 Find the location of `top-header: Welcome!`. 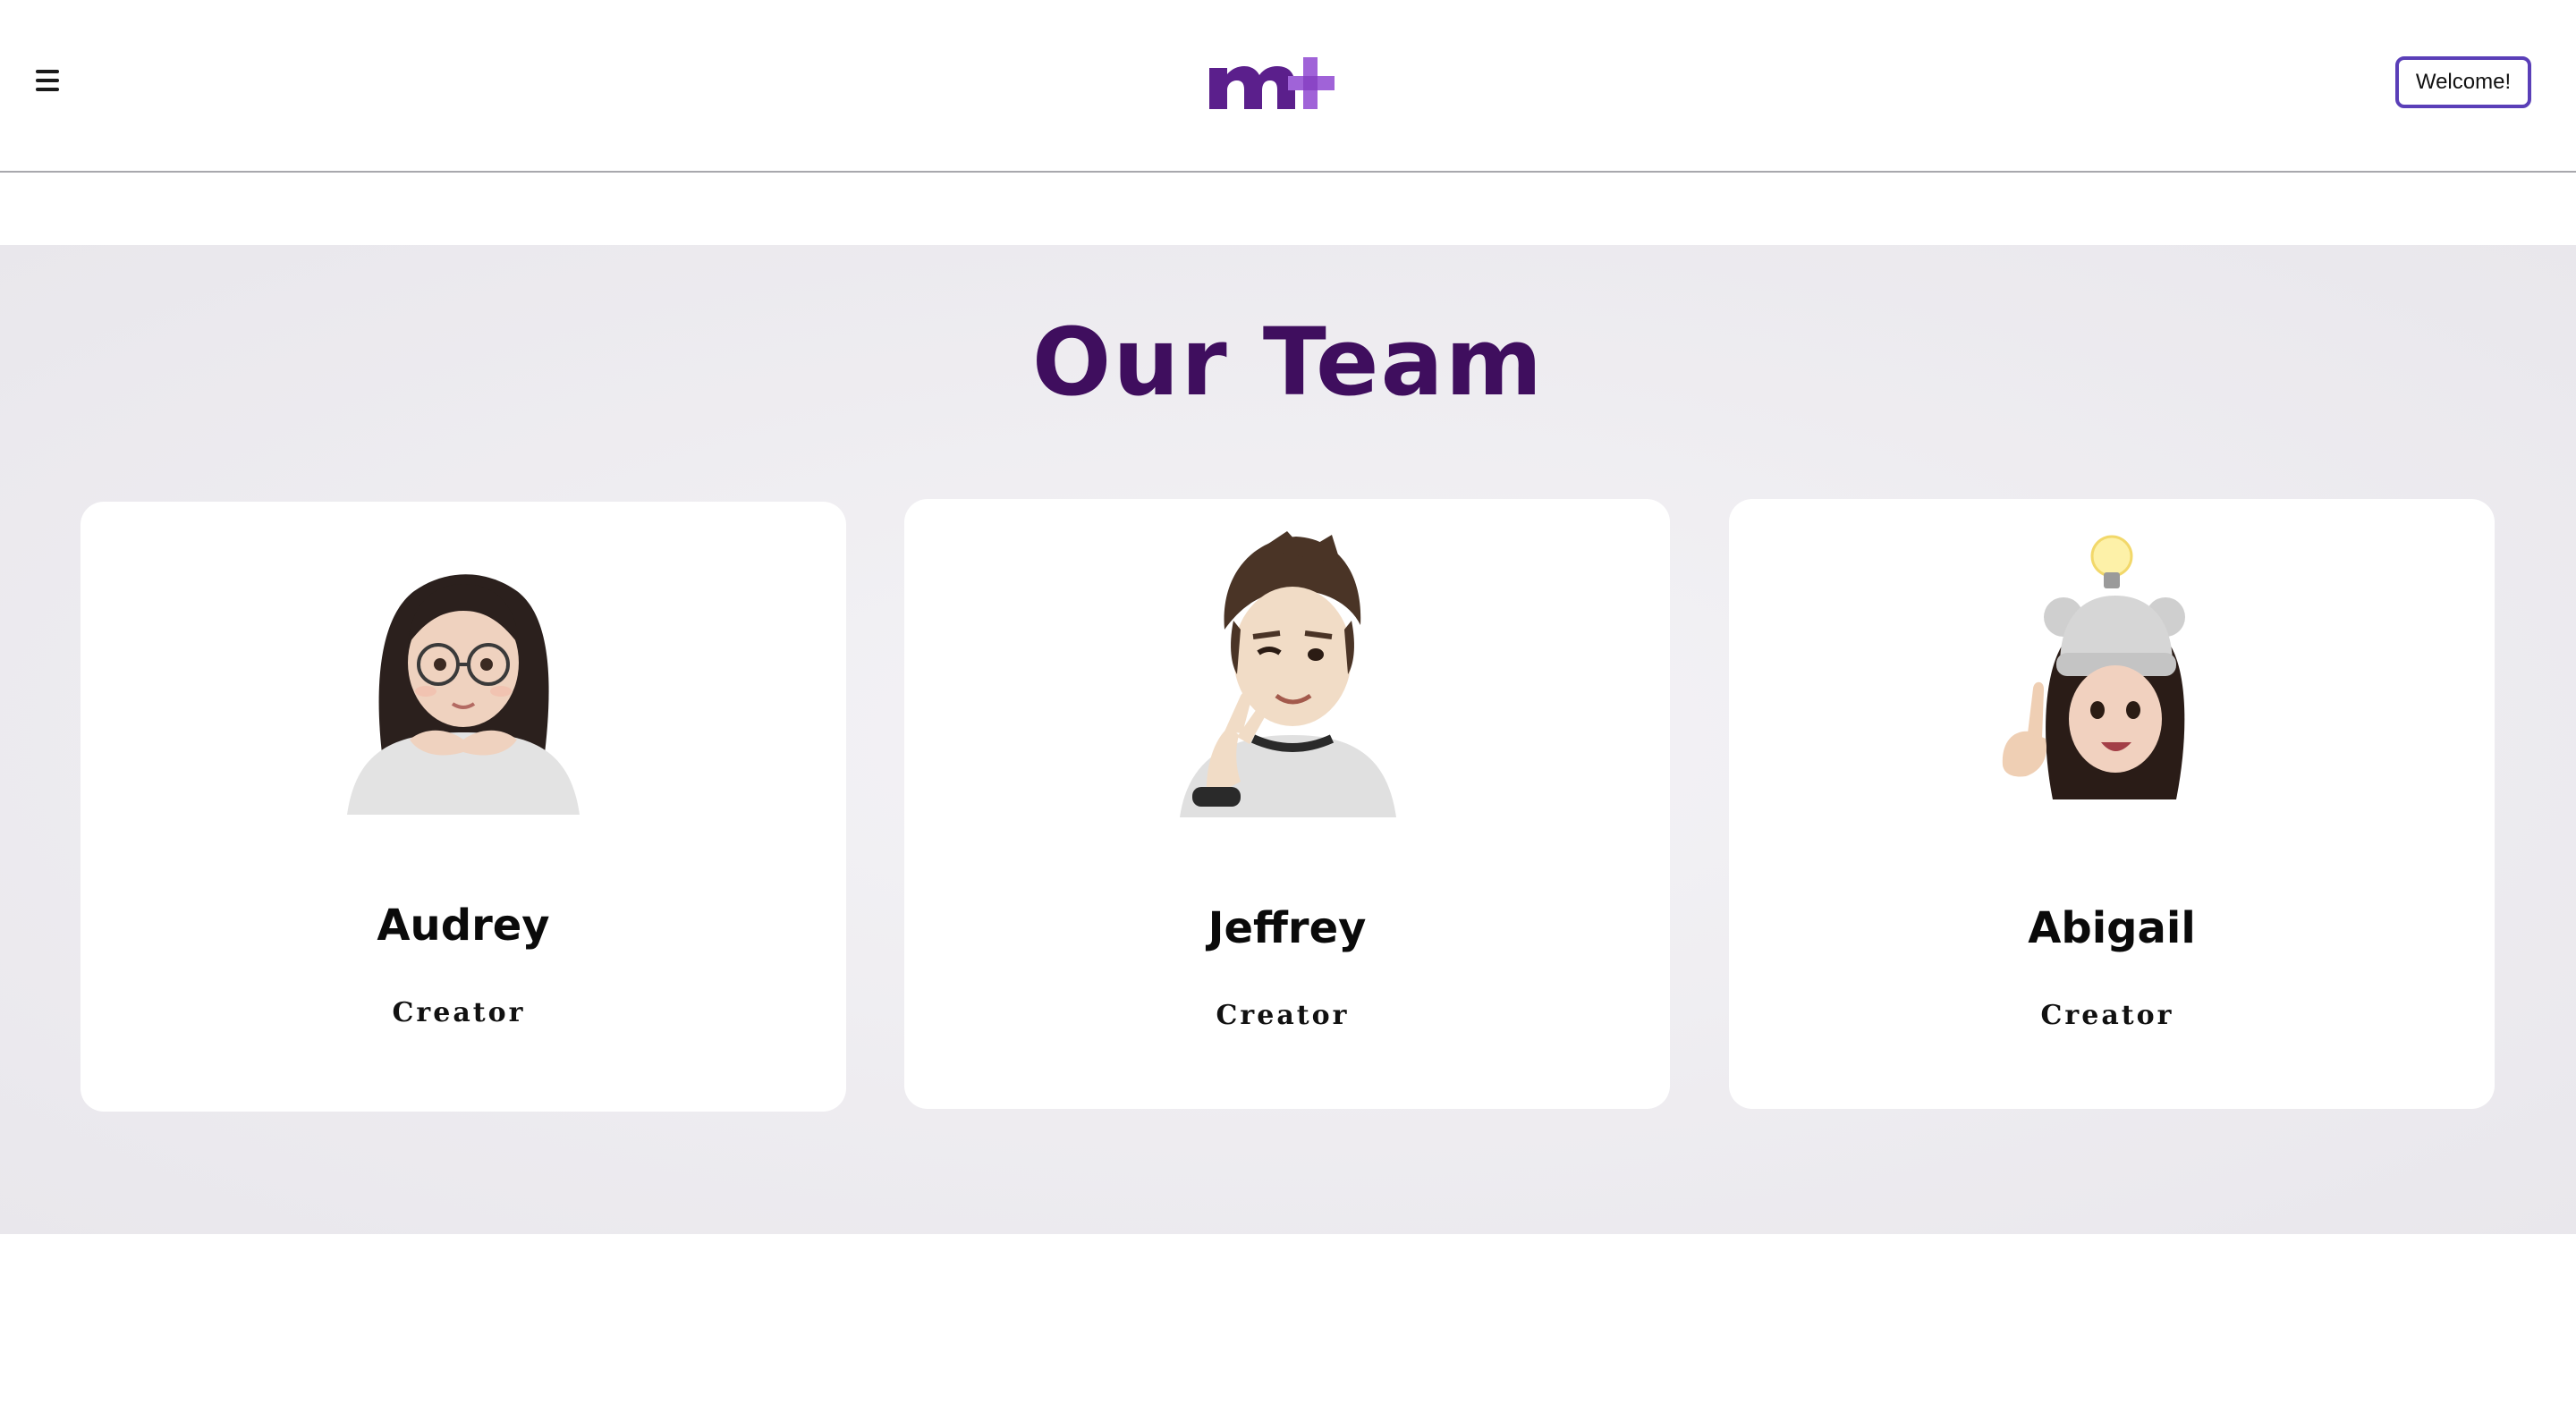

top-header: Welcome! is located at coordinates (1288, 86).